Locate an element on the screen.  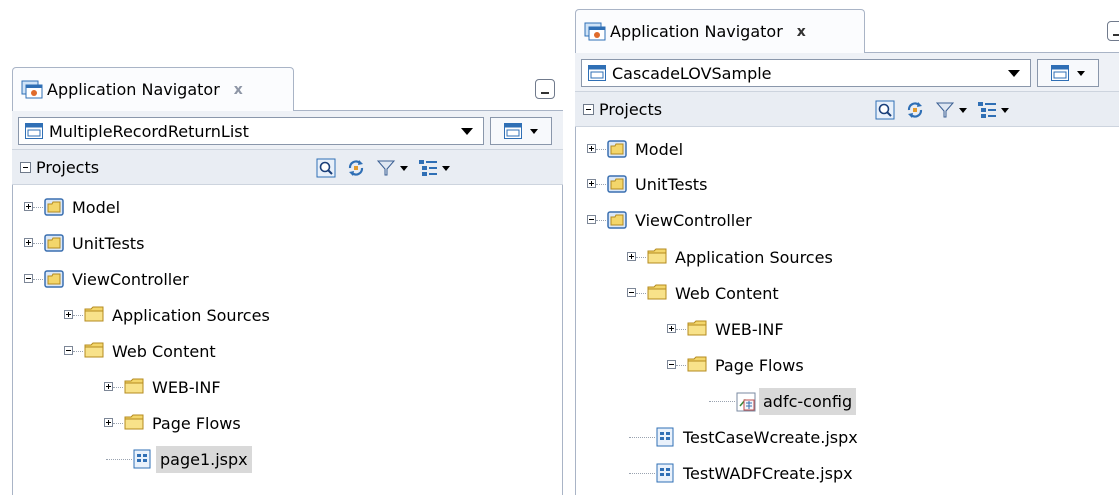
tree-node-label: Model is located at coordinates (659, 149).